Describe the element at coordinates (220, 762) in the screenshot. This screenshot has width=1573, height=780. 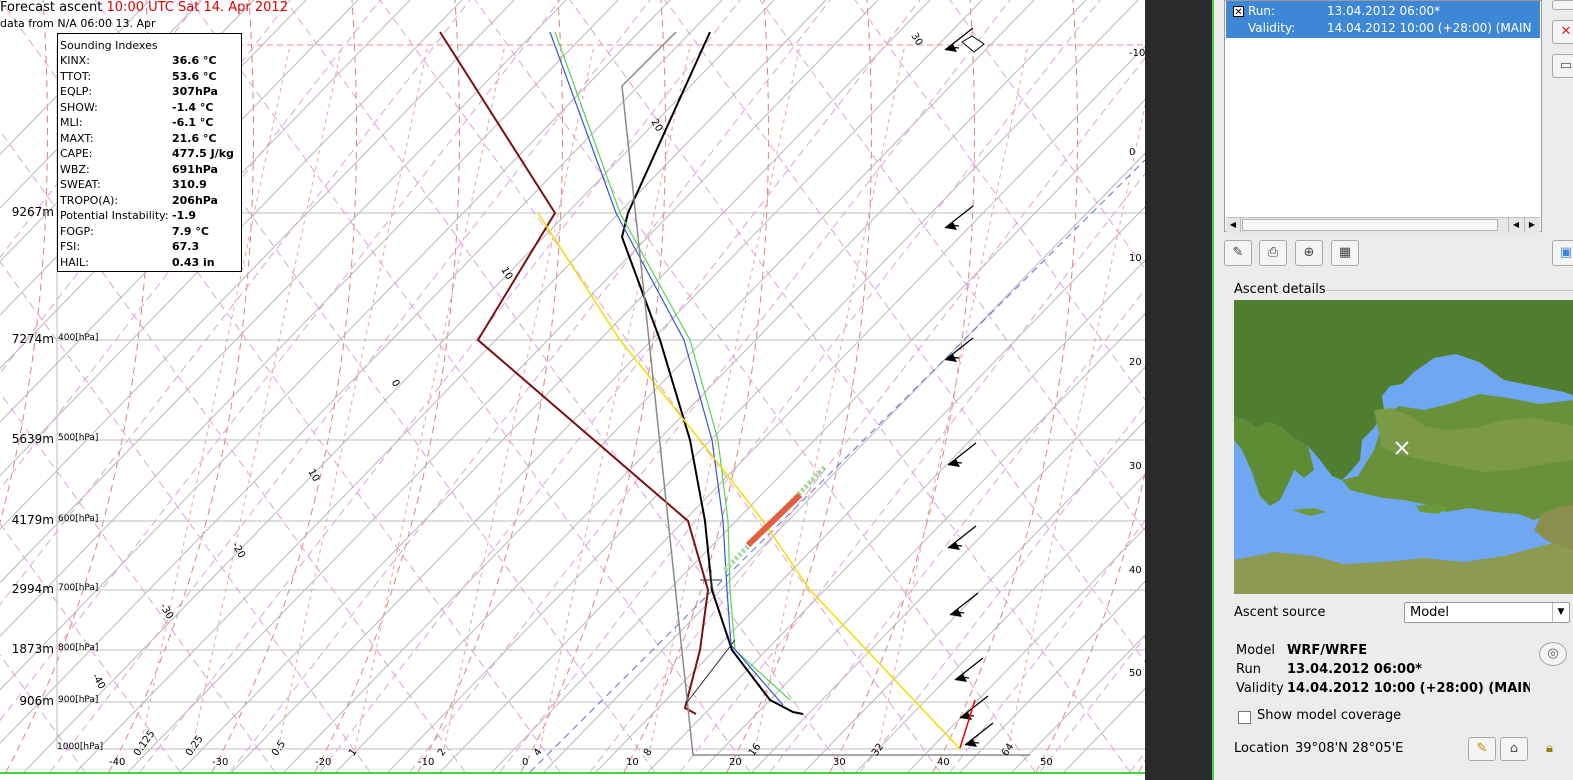
I see `temperature-tick: -30` at that location.